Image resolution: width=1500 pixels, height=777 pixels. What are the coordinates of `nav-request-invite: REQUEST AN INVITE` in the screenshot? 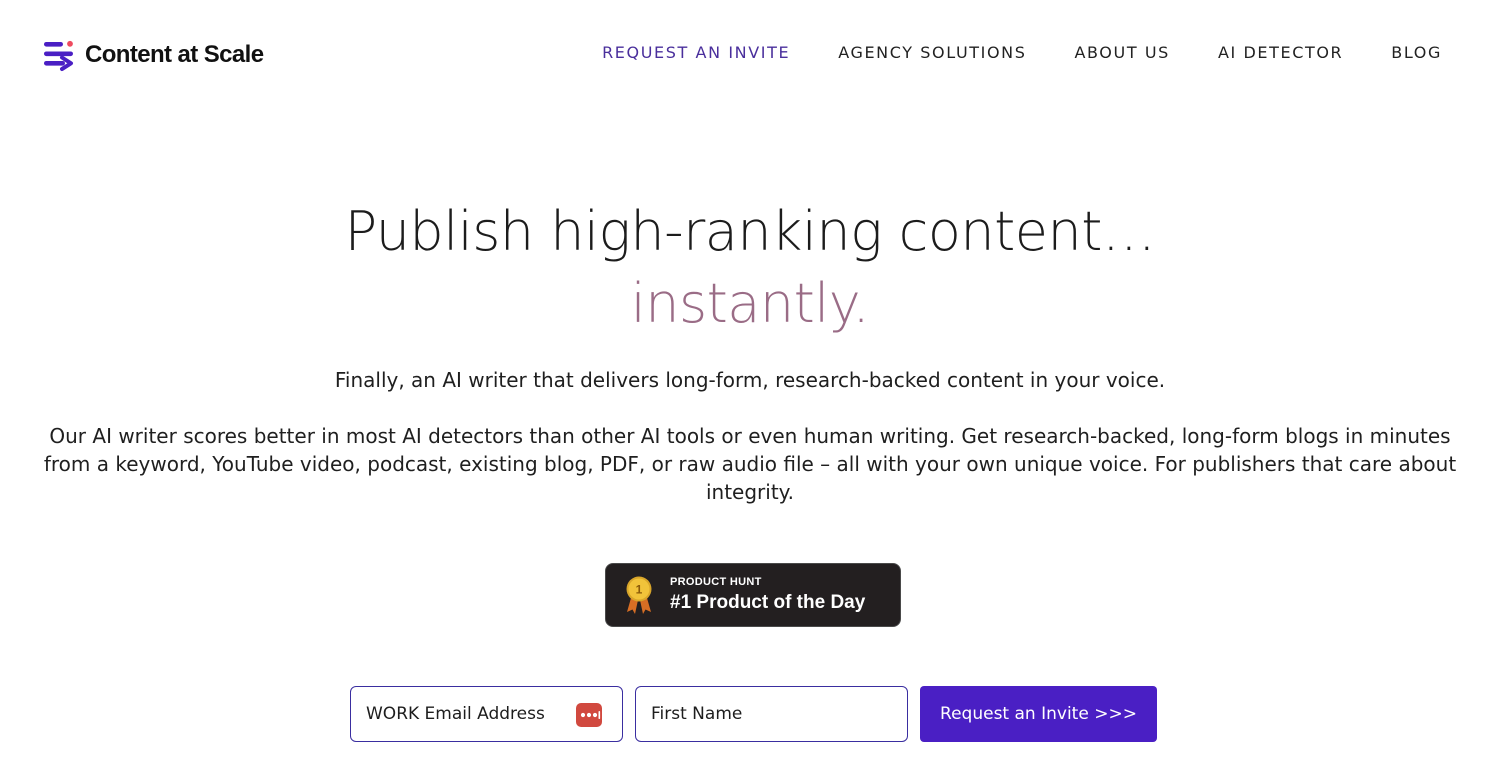 It's located at (696, 52).